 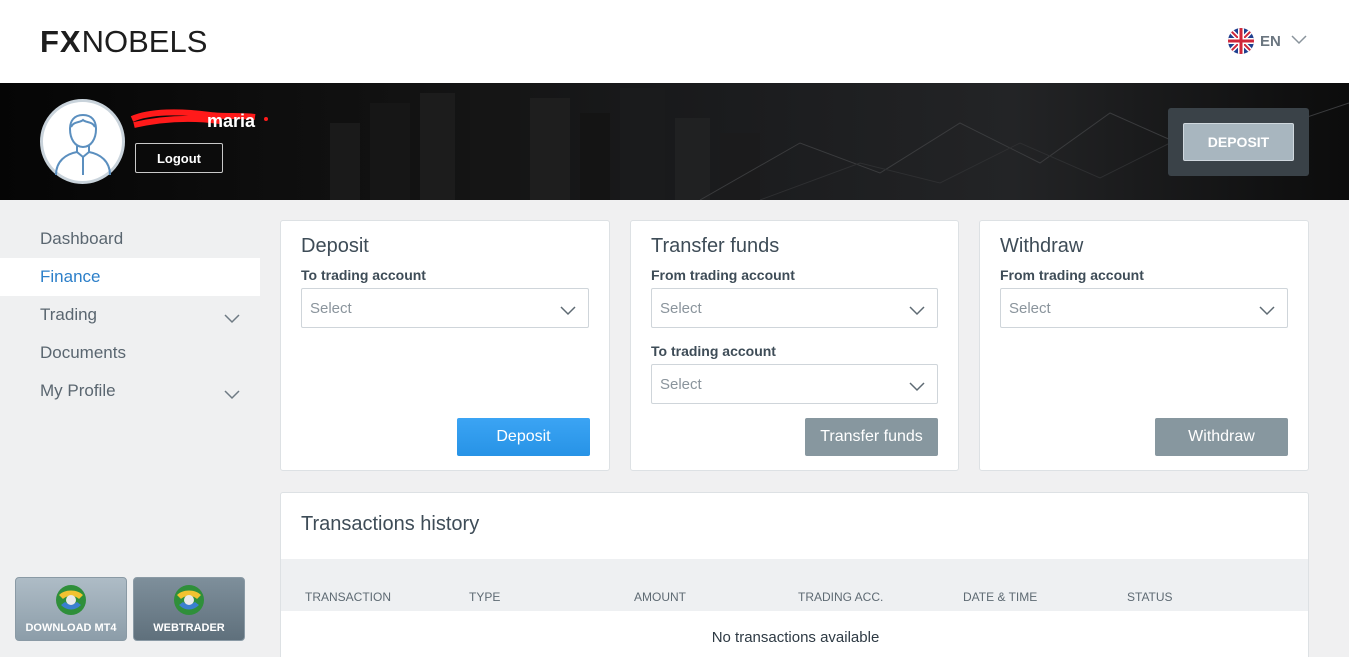 I want to click on sidebar-item-label: Dashboard, so click(x=82, y=238).